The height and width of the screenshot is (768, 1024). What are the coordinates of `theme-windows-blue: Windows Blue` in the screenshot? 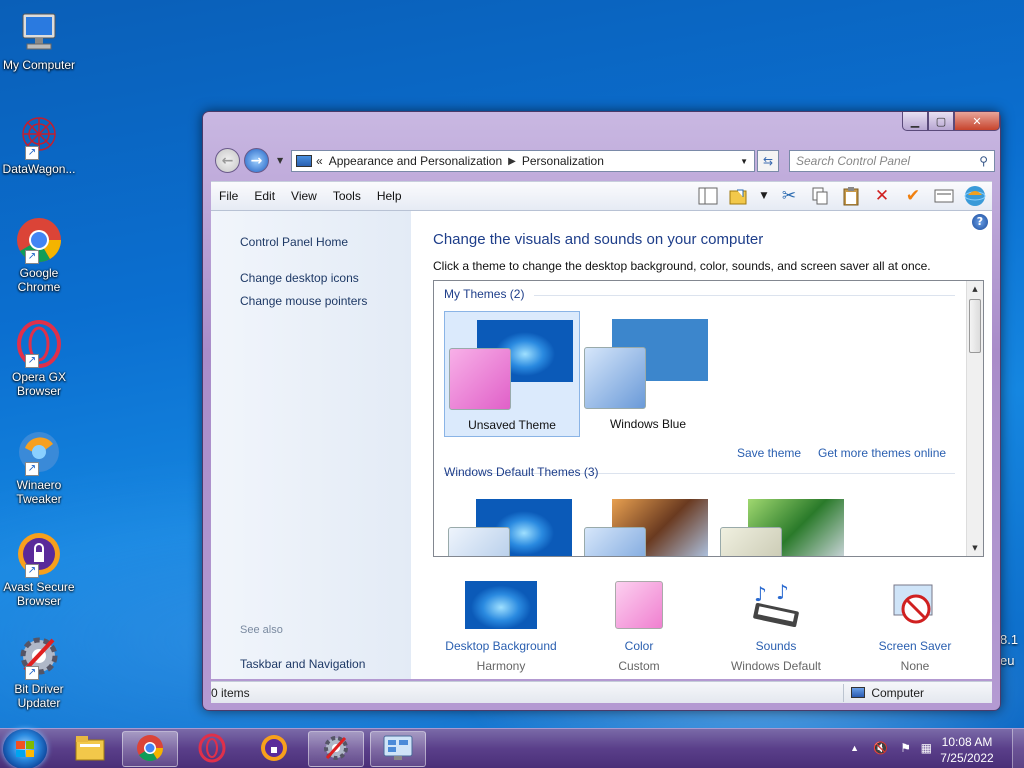 It's located at (648, 374).